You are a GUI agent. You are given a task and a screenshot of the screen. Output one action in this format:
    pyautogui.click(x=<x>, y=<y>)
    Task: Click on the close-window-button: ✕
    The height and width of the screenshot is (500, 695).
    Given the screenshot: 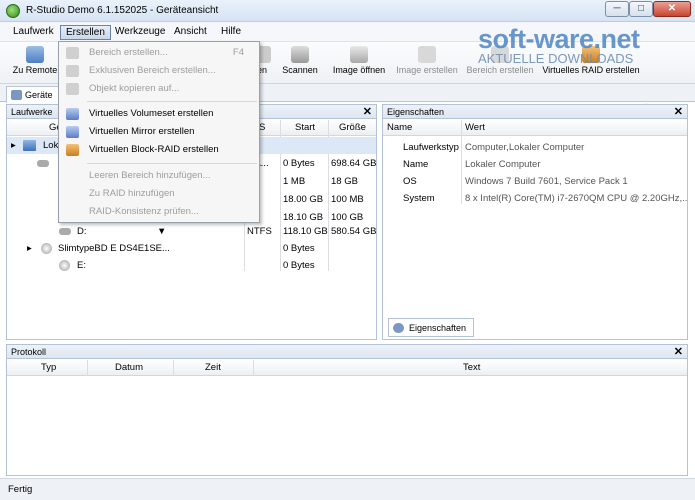 What is the action you would take?
    pyautogui.click(x=672, y=9)
    